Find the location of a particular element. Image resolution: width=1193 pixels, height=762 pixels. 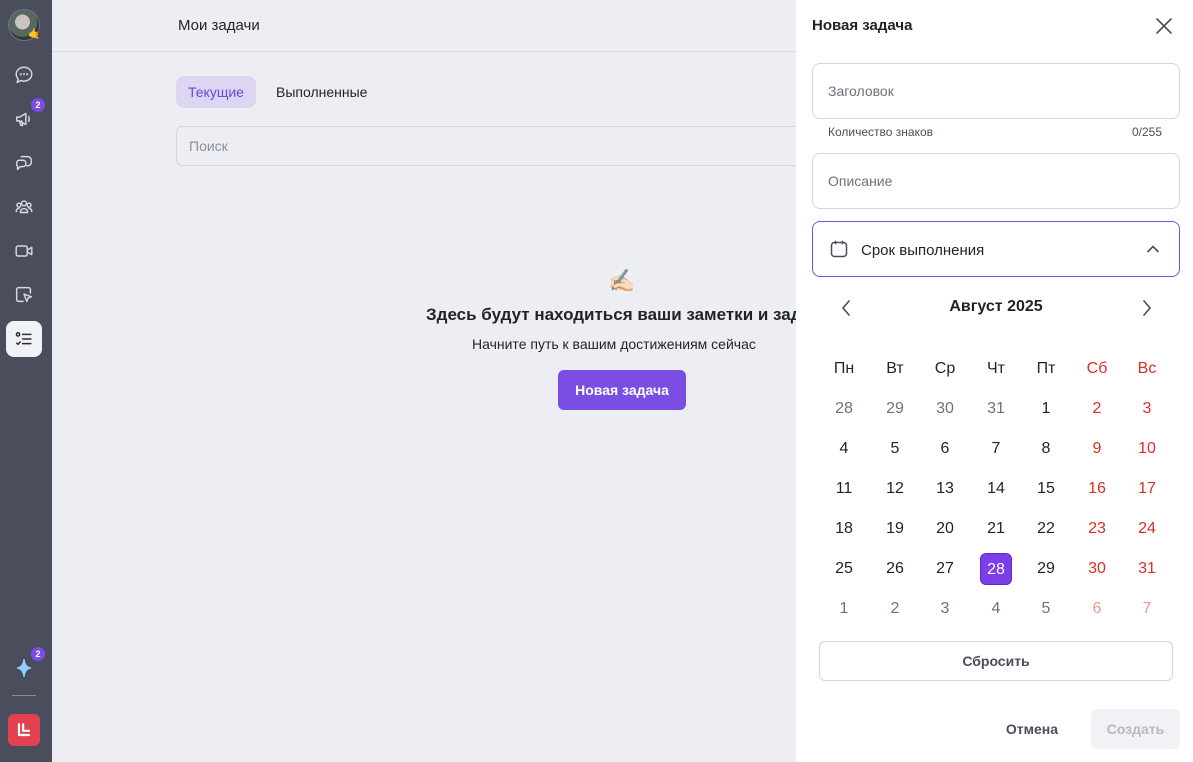

groups-icon is located at coordinates (24, 207).